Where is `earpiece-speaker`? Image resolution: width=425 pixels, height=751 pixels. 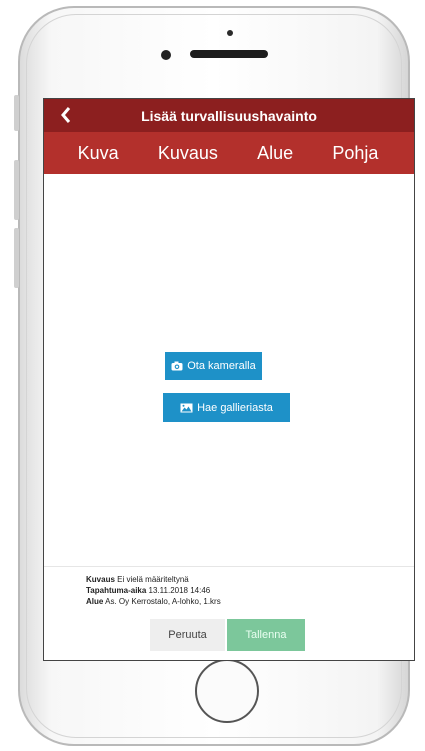
earpiece-speaker is located at coordinates (229, 54).